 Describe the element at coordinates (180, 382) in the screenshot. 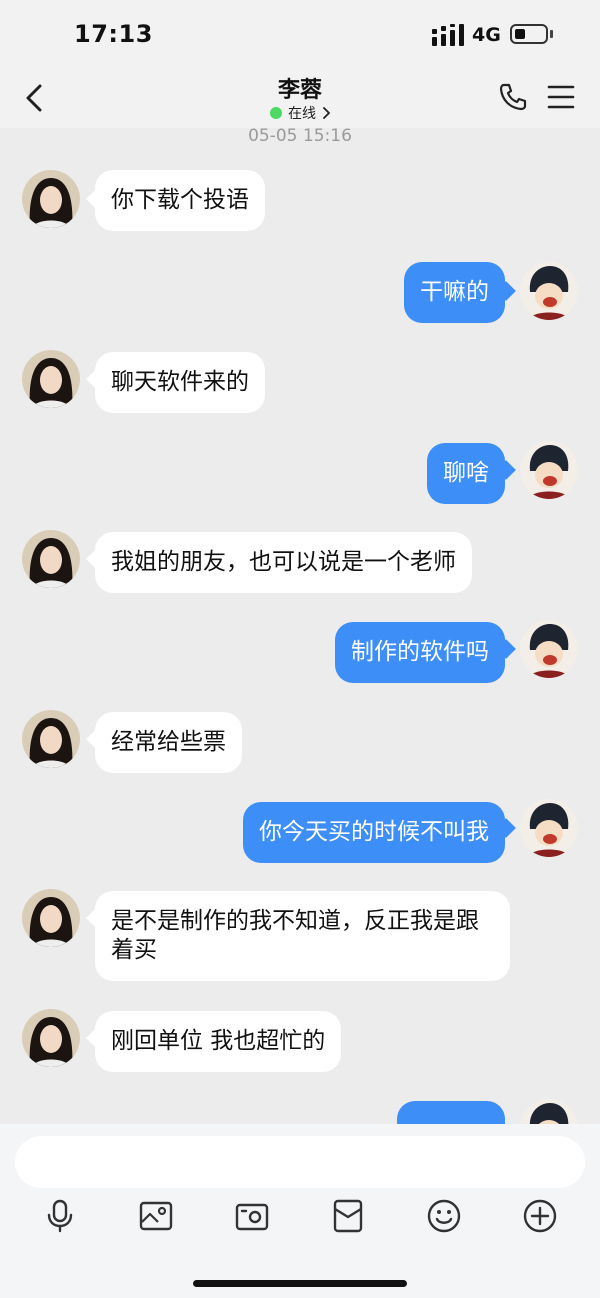

I see `incoming-message-bubble: 聊天软件来的` at that location.